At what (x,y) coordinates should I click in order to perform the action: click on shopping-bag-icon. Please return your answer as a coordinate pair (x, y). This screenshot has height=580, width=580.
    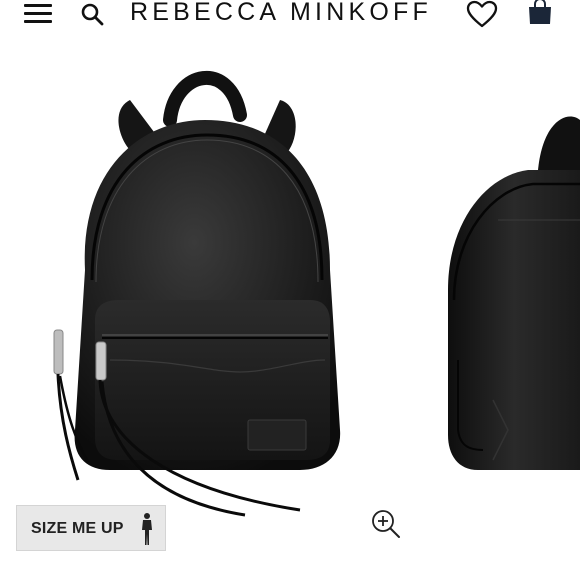
    Looking at the image, I should click on (540, 13).